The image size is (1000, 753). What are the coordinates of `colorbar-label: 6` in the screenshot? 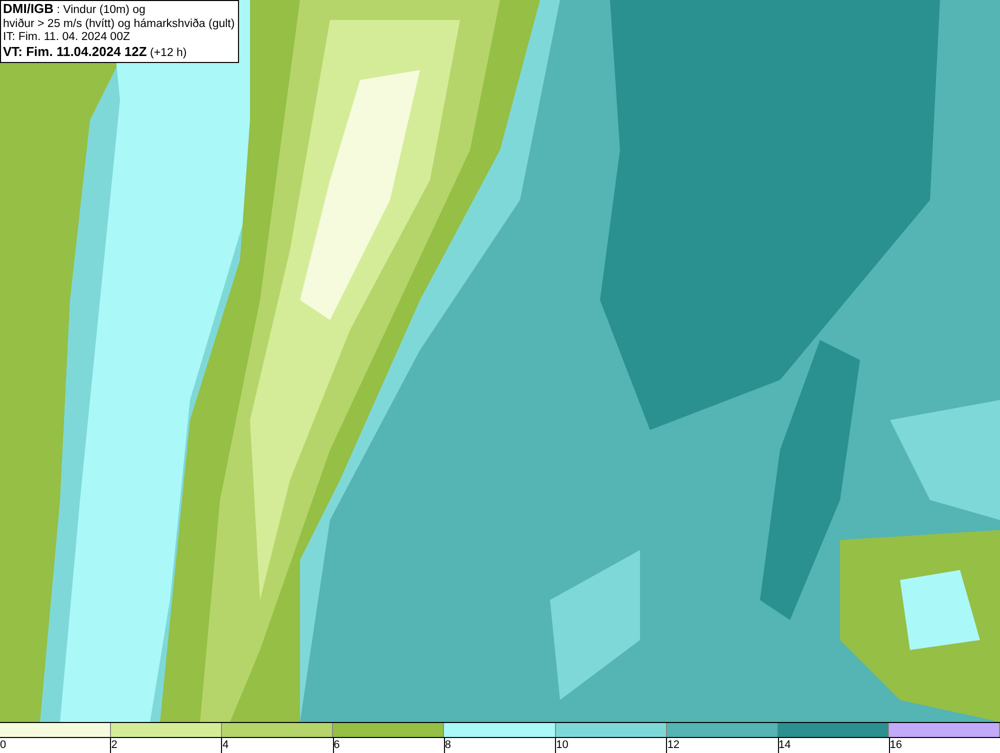 It's located at (337, 745).